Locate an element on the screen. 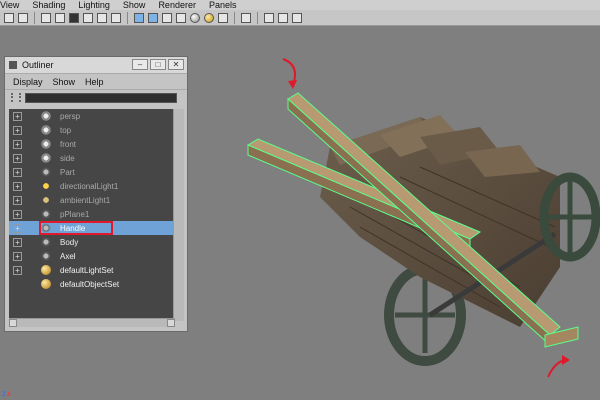 The image size is (600, 400). outliner-item-side: + side is located at coordinates (92, 158).